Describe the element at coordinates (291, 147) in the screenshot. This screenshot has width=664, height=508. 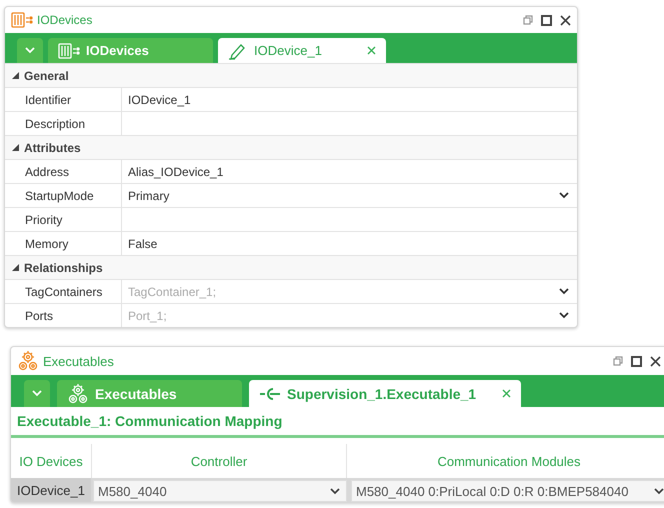
I see `section-header: Attributes` at that location.